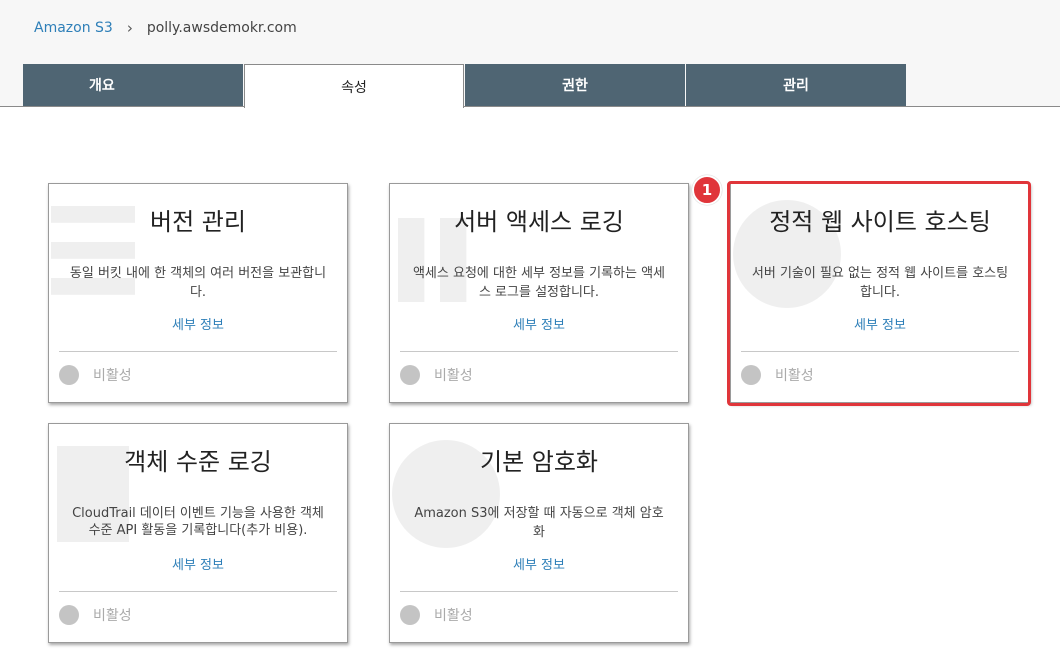  What do you see at coordinates (133, 85) in the screenshot?
I see `tab-overview: 개요` at bounding box center [133, 85].